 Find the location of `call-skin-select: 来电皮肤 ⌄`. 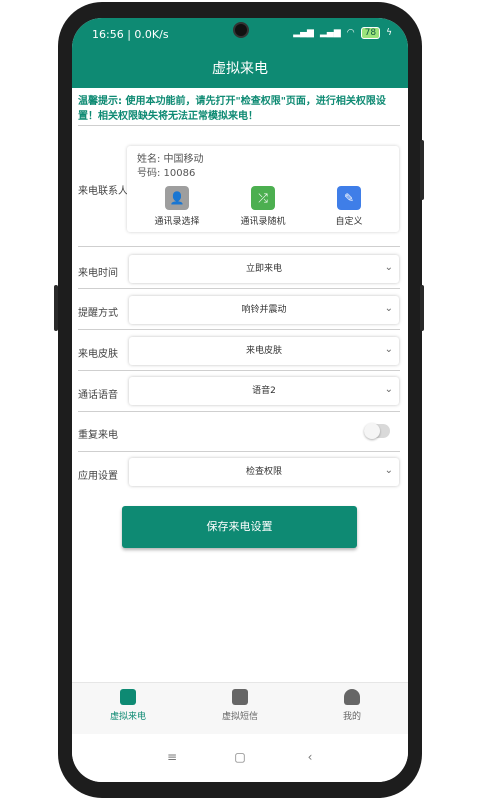

call-skin-select: 来电皮肤 ⌄ is located at coordinates (264, 351).